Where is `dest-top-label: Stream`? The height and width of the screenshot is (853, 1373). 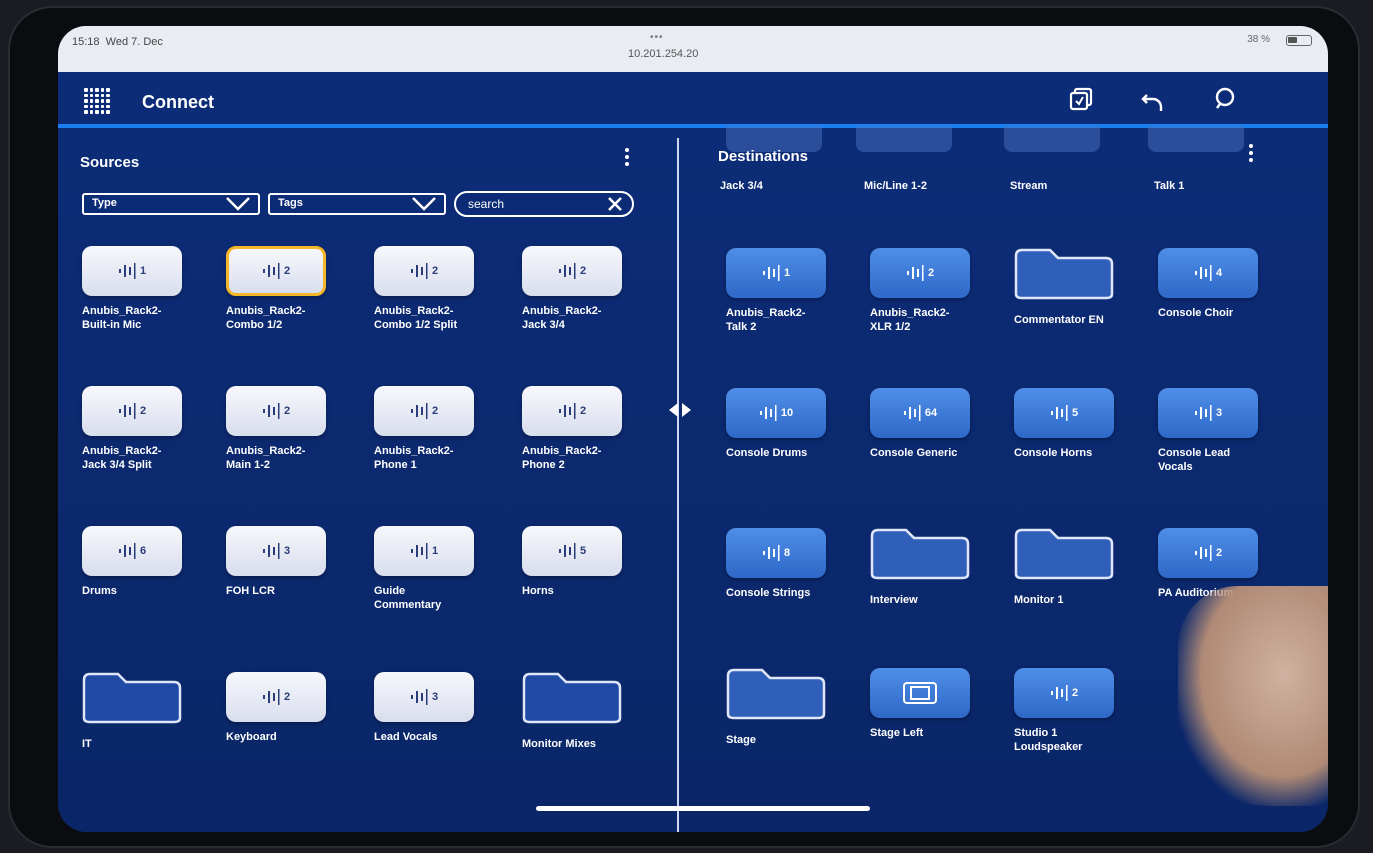 dest-top-label: Stream is located at coordinates (1028, 186).